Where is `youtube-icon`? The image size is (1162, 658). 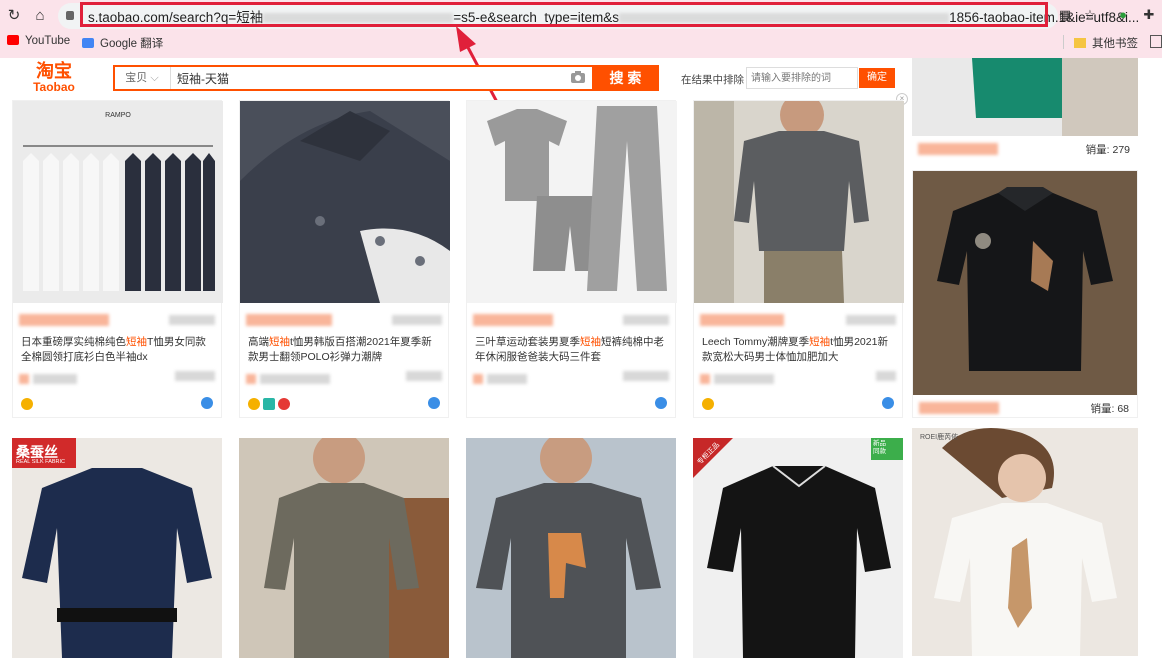 youtube-icon is located at coordinates (13, 40).